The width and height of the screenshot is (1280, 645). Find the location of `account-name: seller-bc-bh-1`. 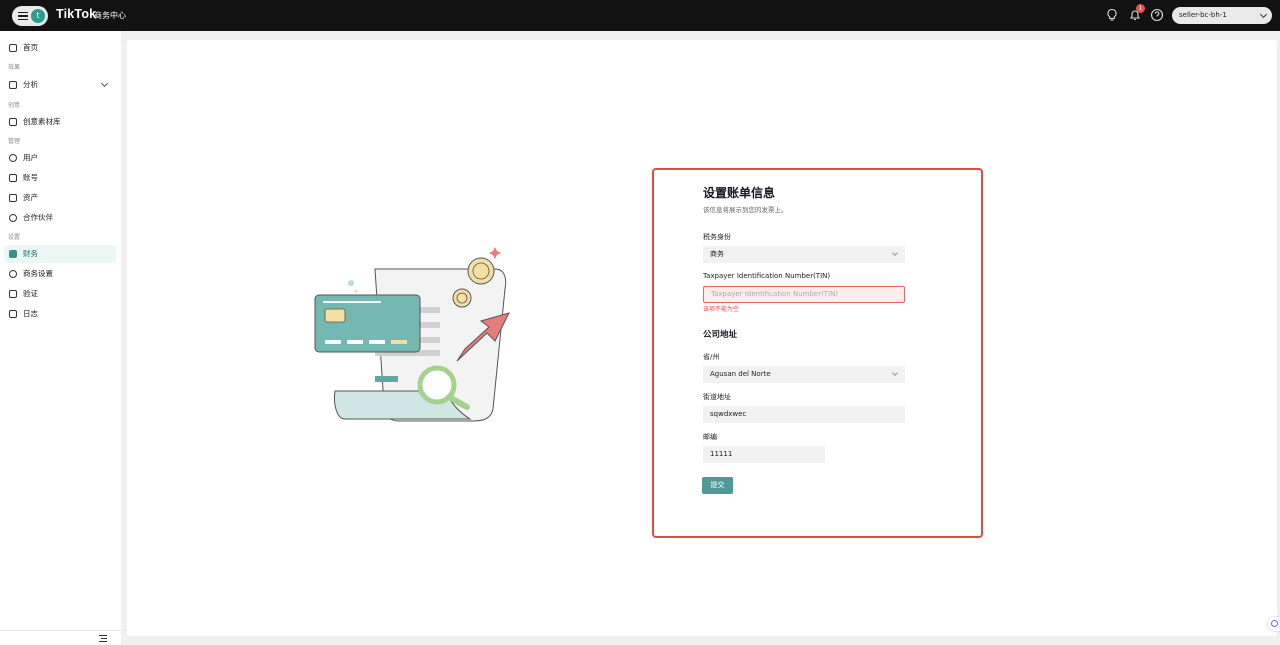

account-name: seller-bc-bh-1 is located at coordinates (1203, 15).